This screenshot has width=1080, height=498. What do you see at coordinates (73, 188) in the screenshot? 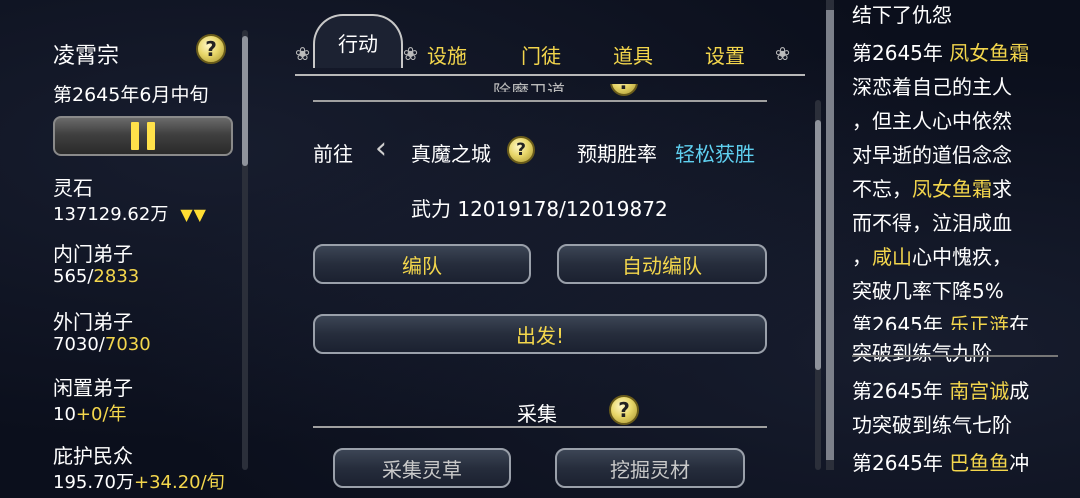
I see `spirit-stone-label: 灵石` at bounding box center [73, 188].